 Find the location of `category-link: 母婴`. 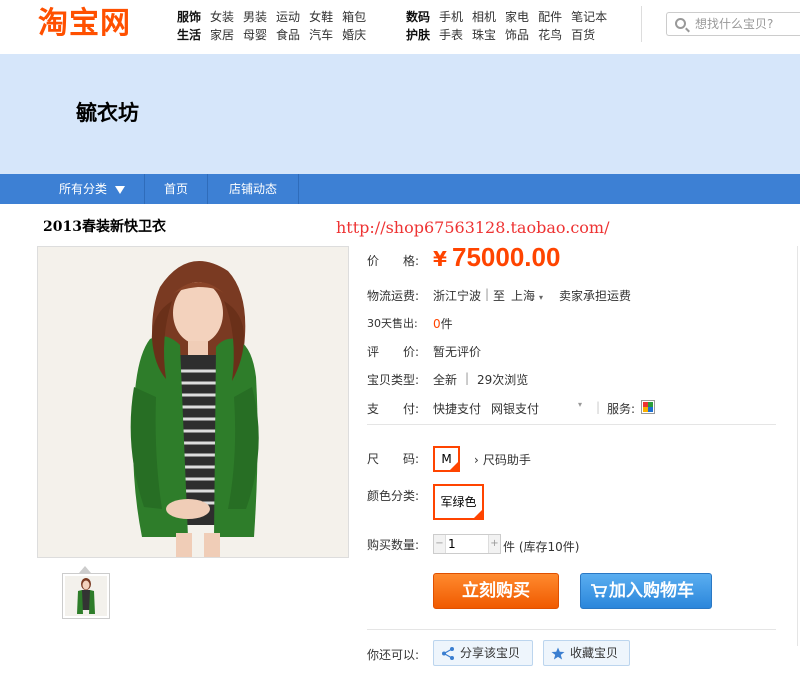

category-link: 母婴 is located at coordinates (255, 35).